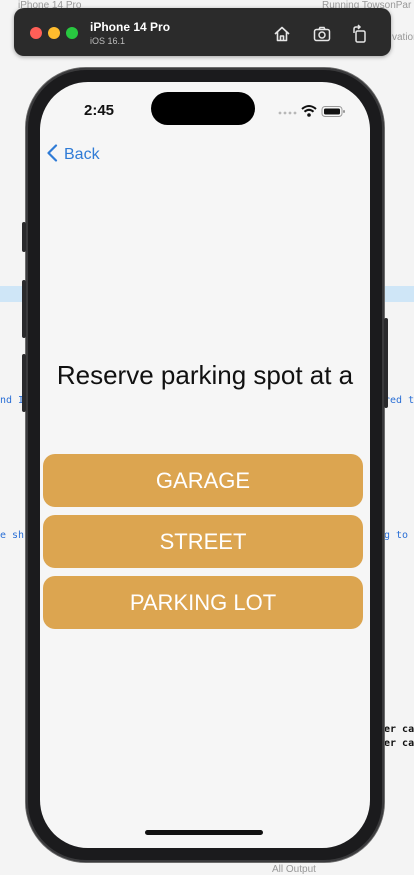  Describe the element at coordinates (322, 34) in the screenshot. I see `camera-icon` at that location.